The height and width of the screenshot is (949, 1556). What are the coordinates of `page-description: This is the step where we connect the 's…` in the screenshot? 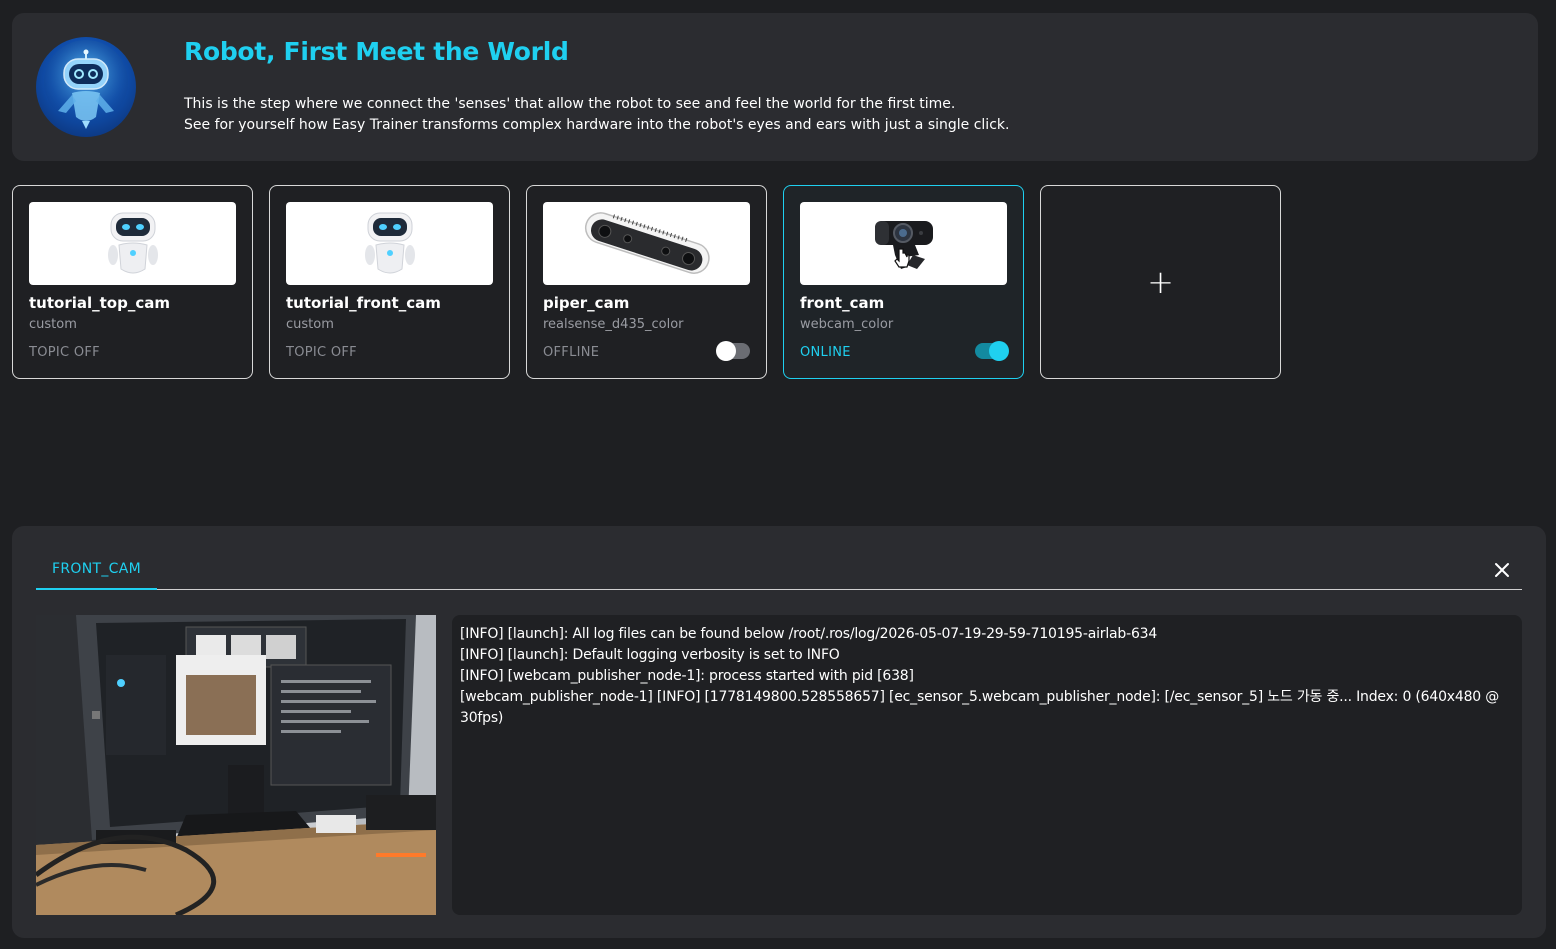 It's located at (596, 115).